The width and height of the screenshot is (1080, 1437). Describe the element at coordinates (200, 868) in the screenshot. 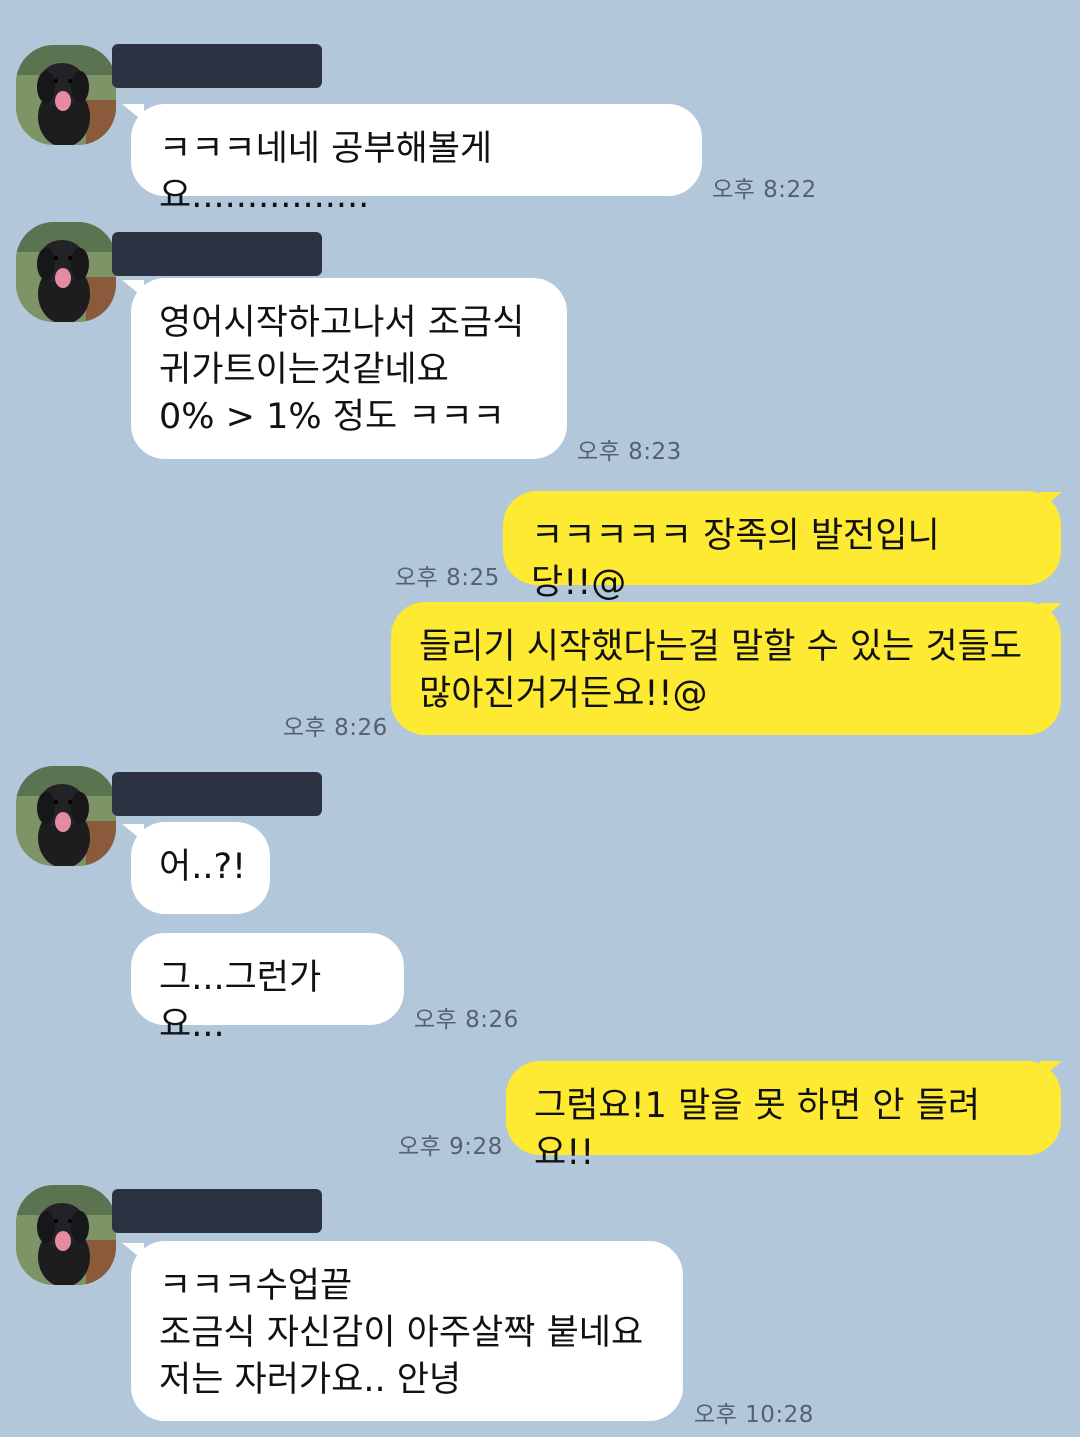

I see `message-bubble-5: 어..?!` at that location.